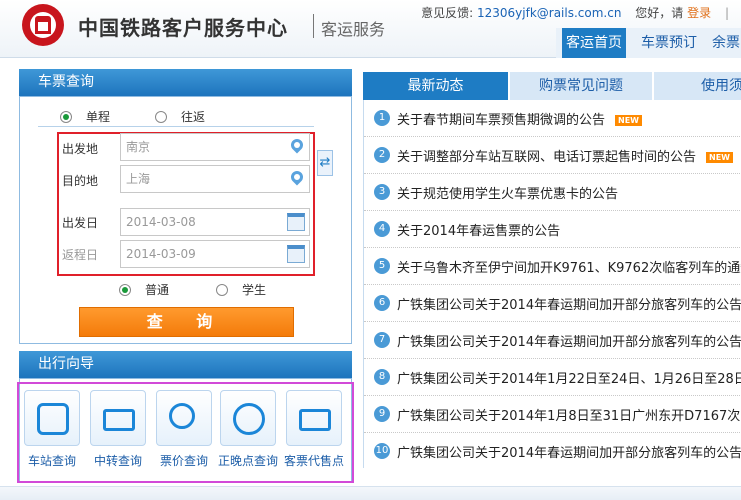 The image size is (741, 500). Describe the element at coordinates (185, 364) in the screenshot. I see `travel-guide-header: 出行向导` at that location.